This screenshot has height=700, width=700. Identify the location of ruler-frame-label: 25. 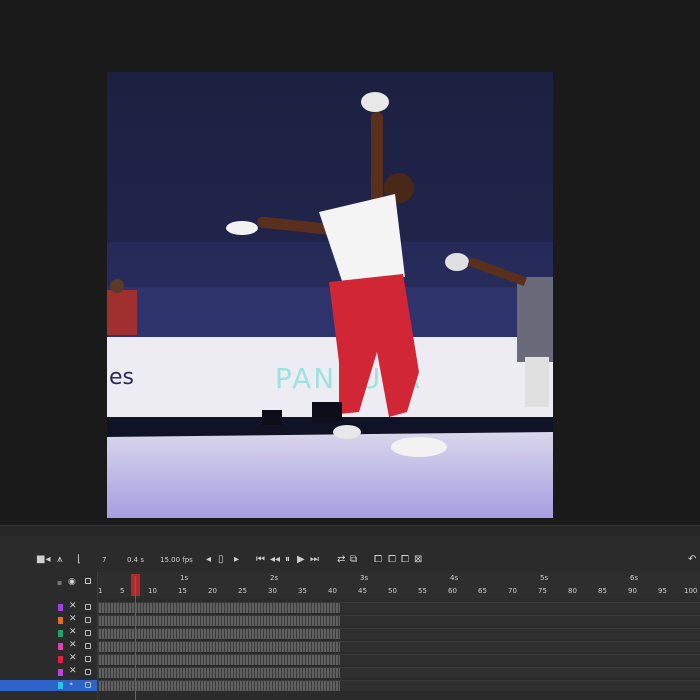
(242, 591).